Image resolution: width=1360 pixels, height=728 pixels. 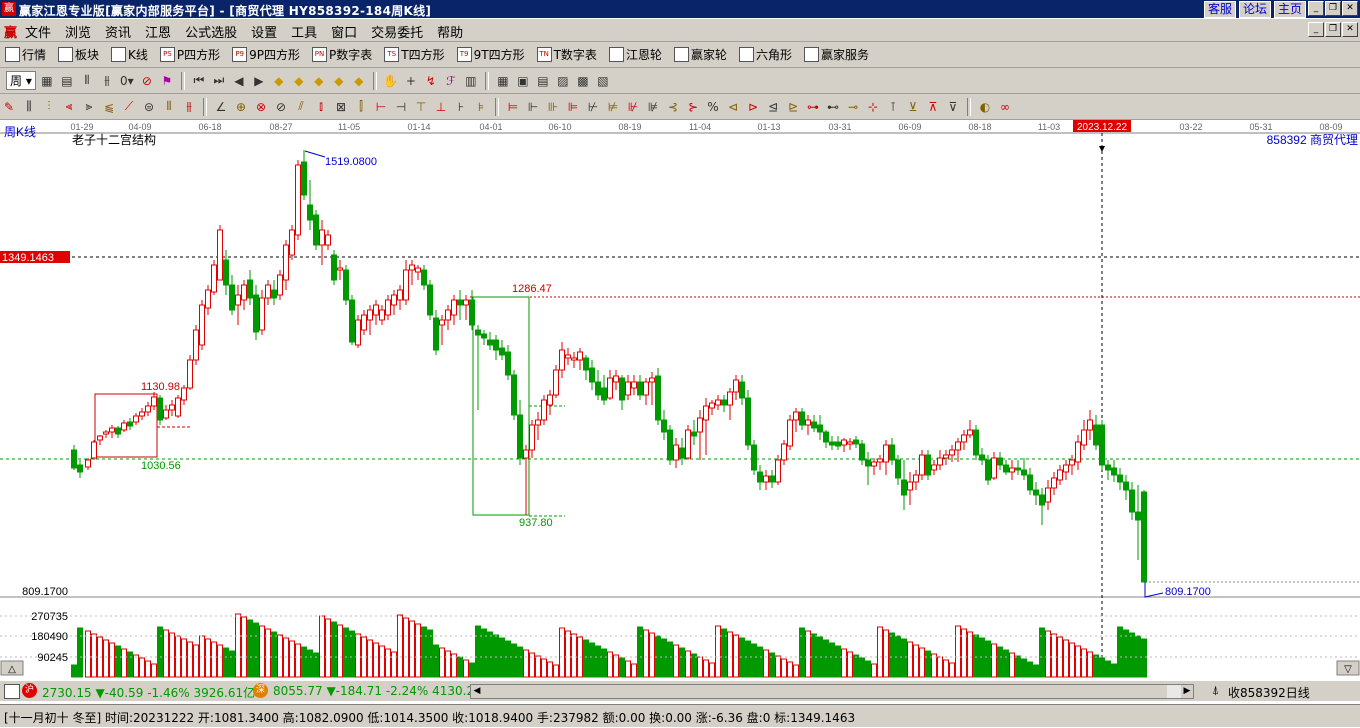 What do you see at coordinates (359, 81) in the screenshot?
I see `diamond-center-icon: ◆` at bounding box center [359, 81].